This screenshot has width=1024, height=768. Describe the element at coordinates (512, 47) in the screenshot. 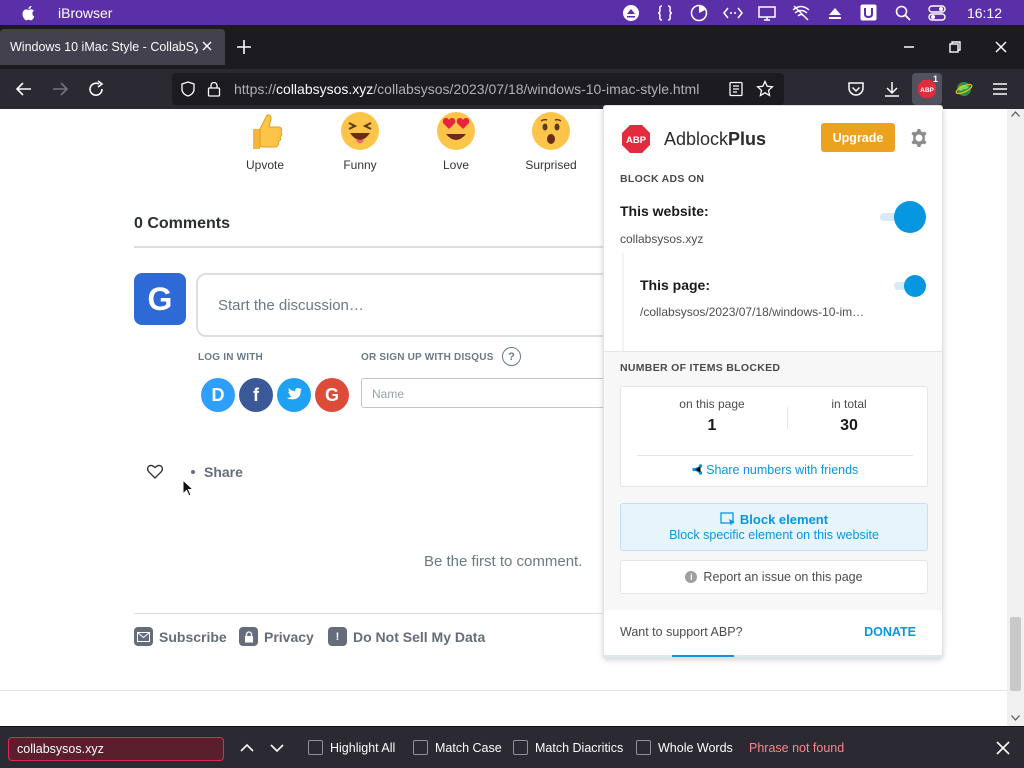

I see `tab-strip: Windows 10 iMac Style - CollabSysos` at that location.